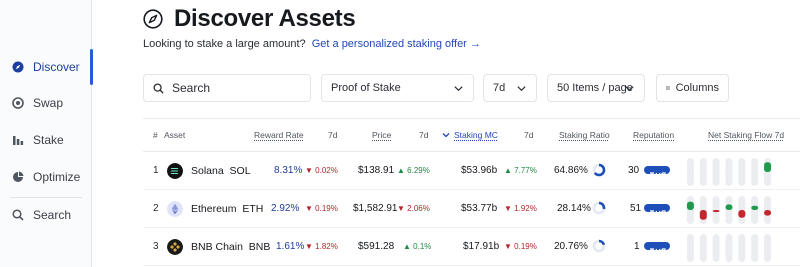  I want to click on period-select: 7d, so click(510, 88).